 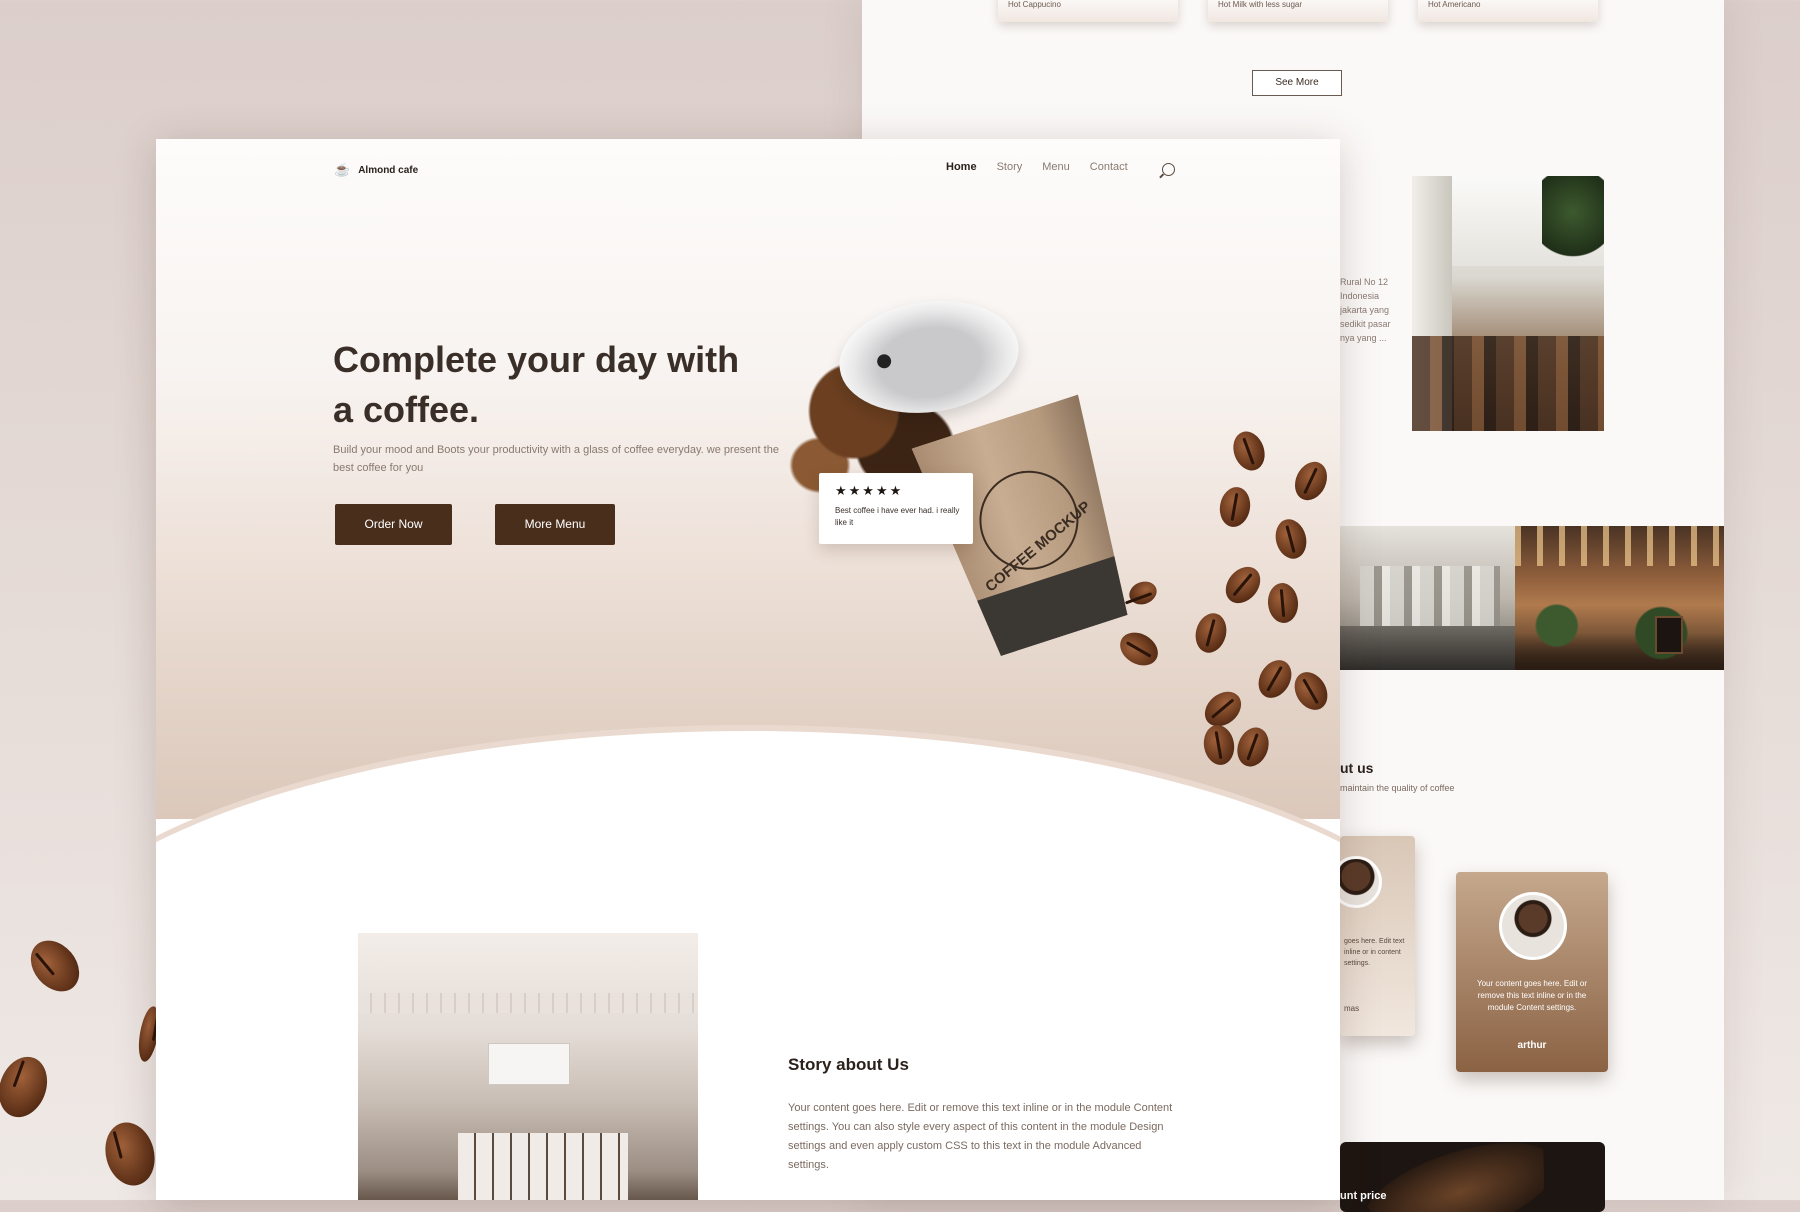 I want to click on photo-plant, so click(x=1573, y=221).